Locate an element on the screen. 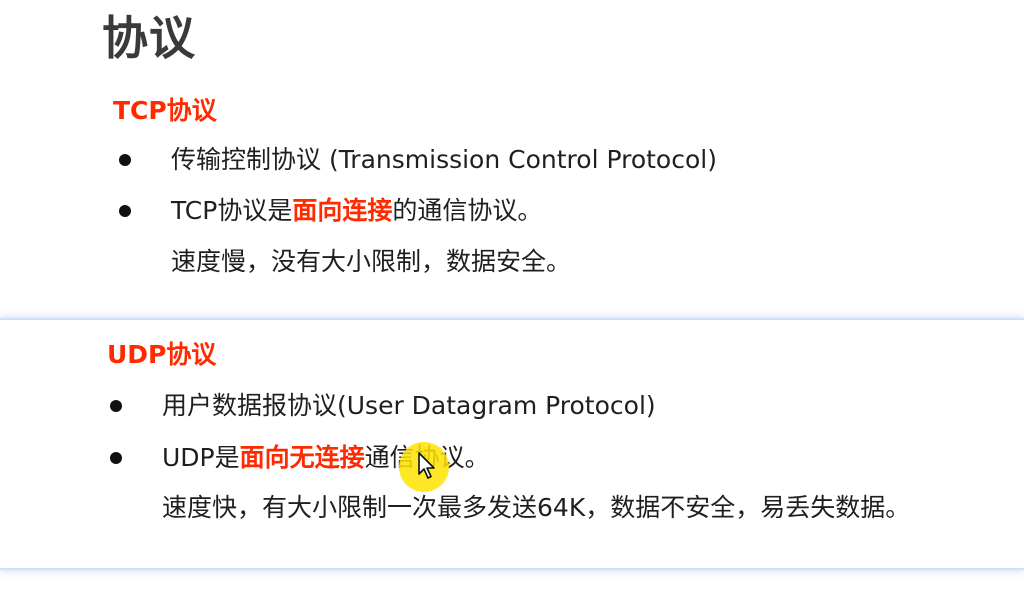 The image size is (1024, 592). udp-note: 速度快，有大小限制一次最多发送64K，数据不安全，易丢失数据。 is located at coordinates (536, 507).